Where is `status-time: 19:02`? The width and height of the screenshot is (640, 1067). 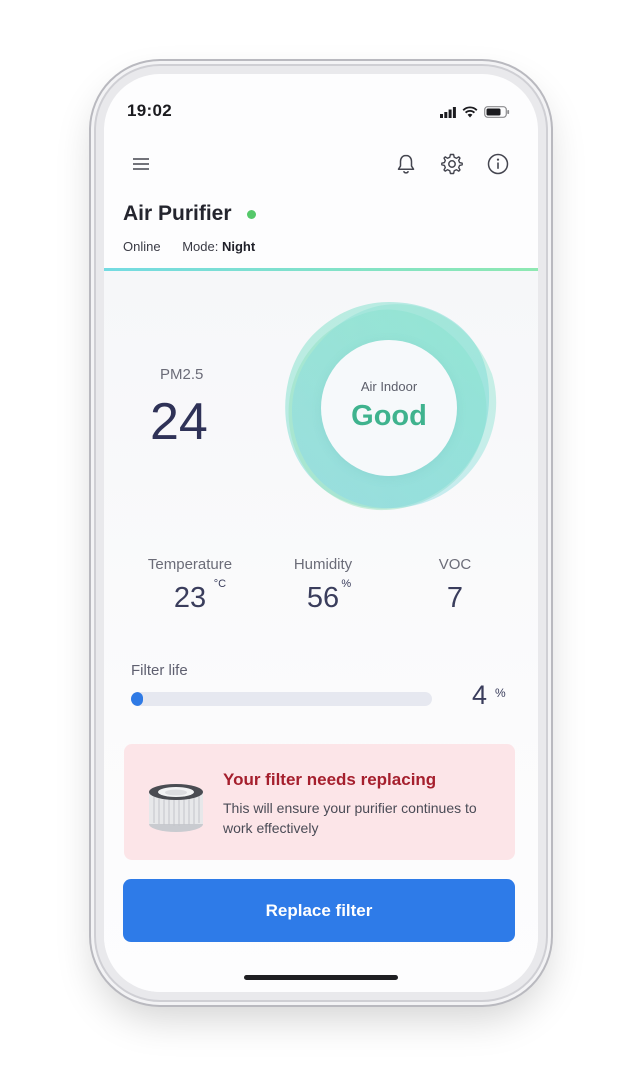 status-time: 19:02 is located at coordinates (149, 110).